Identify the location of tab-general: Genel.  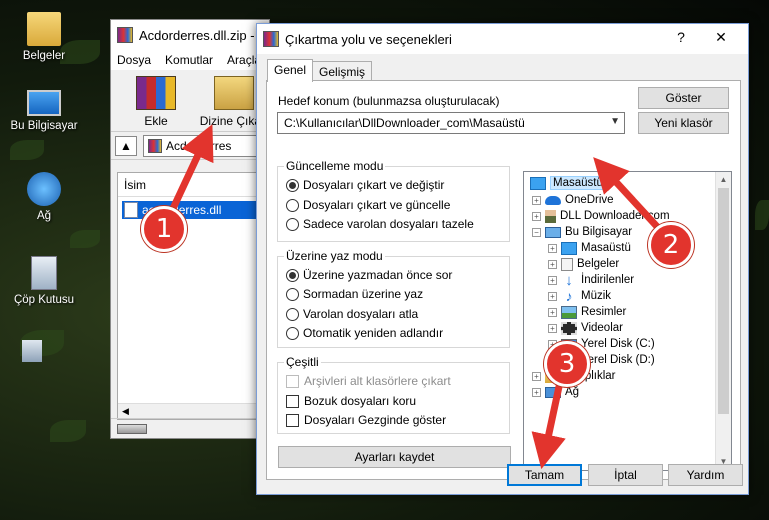
(290, 70).